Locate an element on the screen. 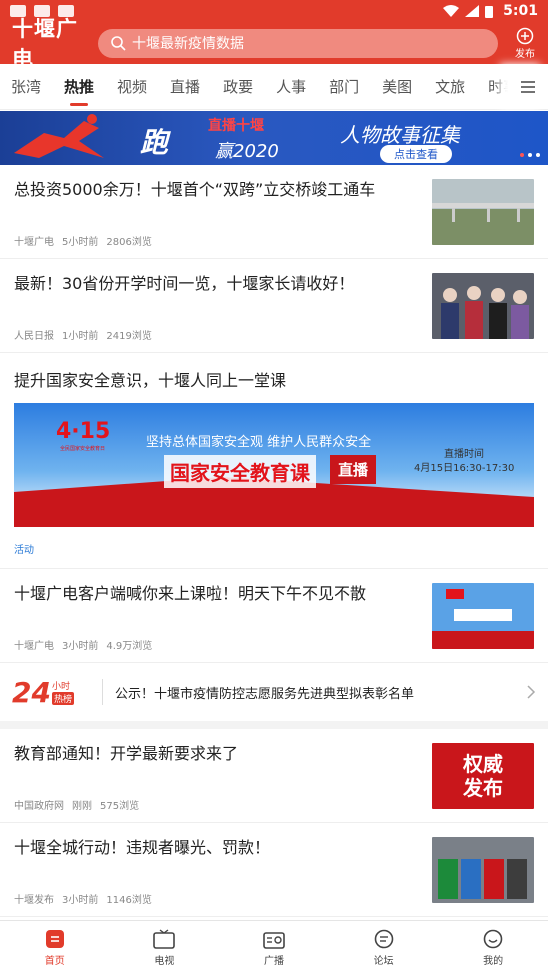 The width and height of the screenshot is (548, 974). tab-hot: 热推 is located at coordinates (79, 86).